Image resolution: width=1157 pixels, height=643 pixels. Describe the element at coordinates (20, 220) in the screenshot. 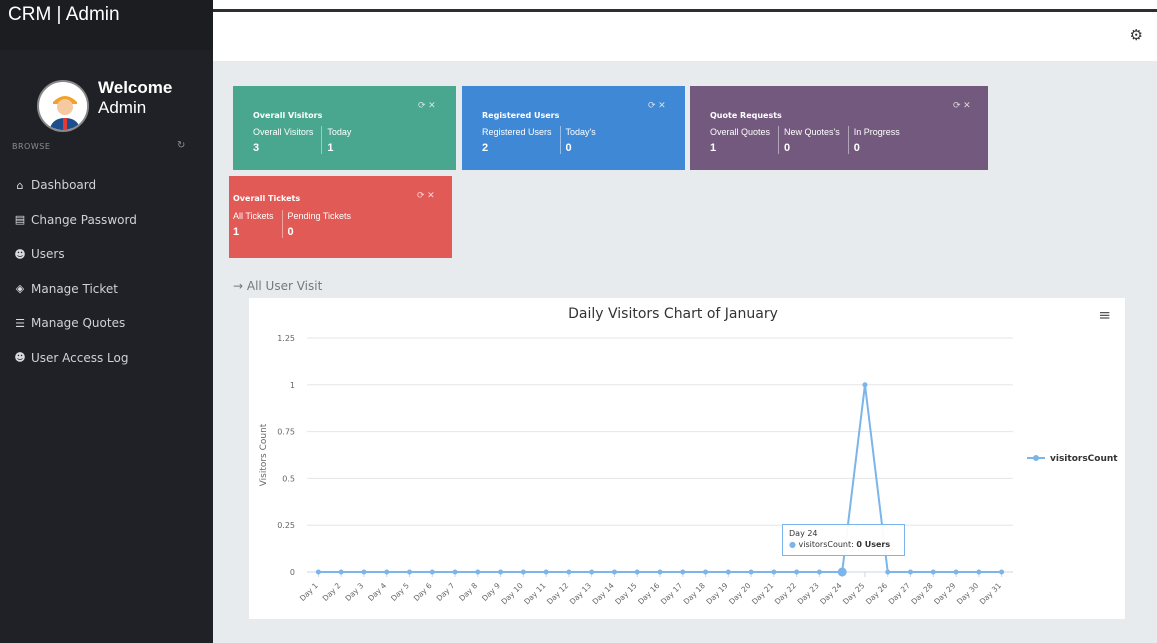

I see `file-icon: ▤` at that location.